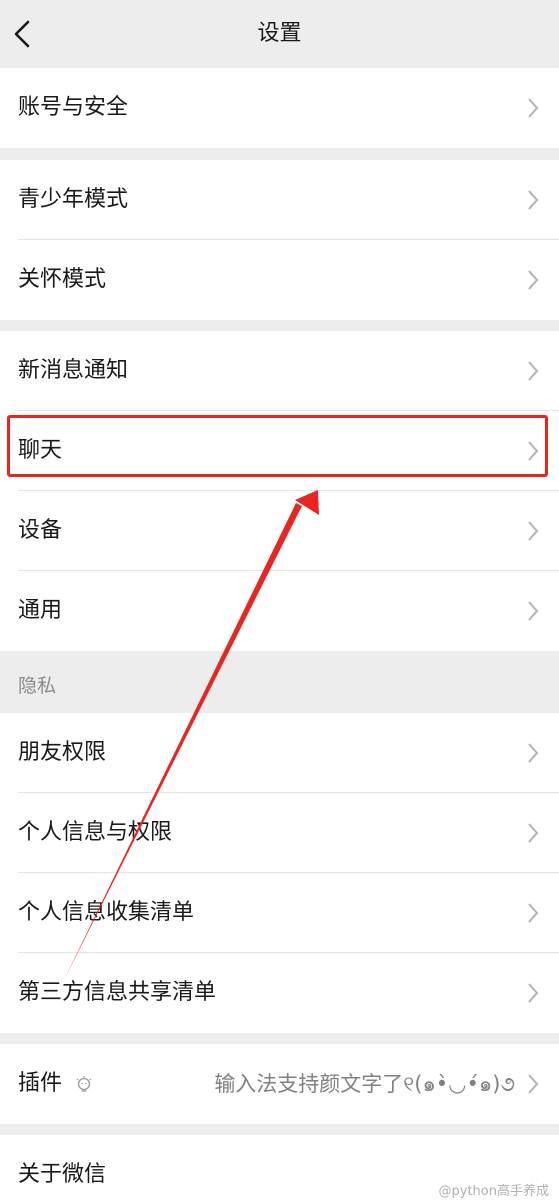 This screenshot has height=1203, width=559. What do you see at coordinates (84, 1084) in the screenshot?
I see `lightbulb-icon` at bounding box center [84, 1084].